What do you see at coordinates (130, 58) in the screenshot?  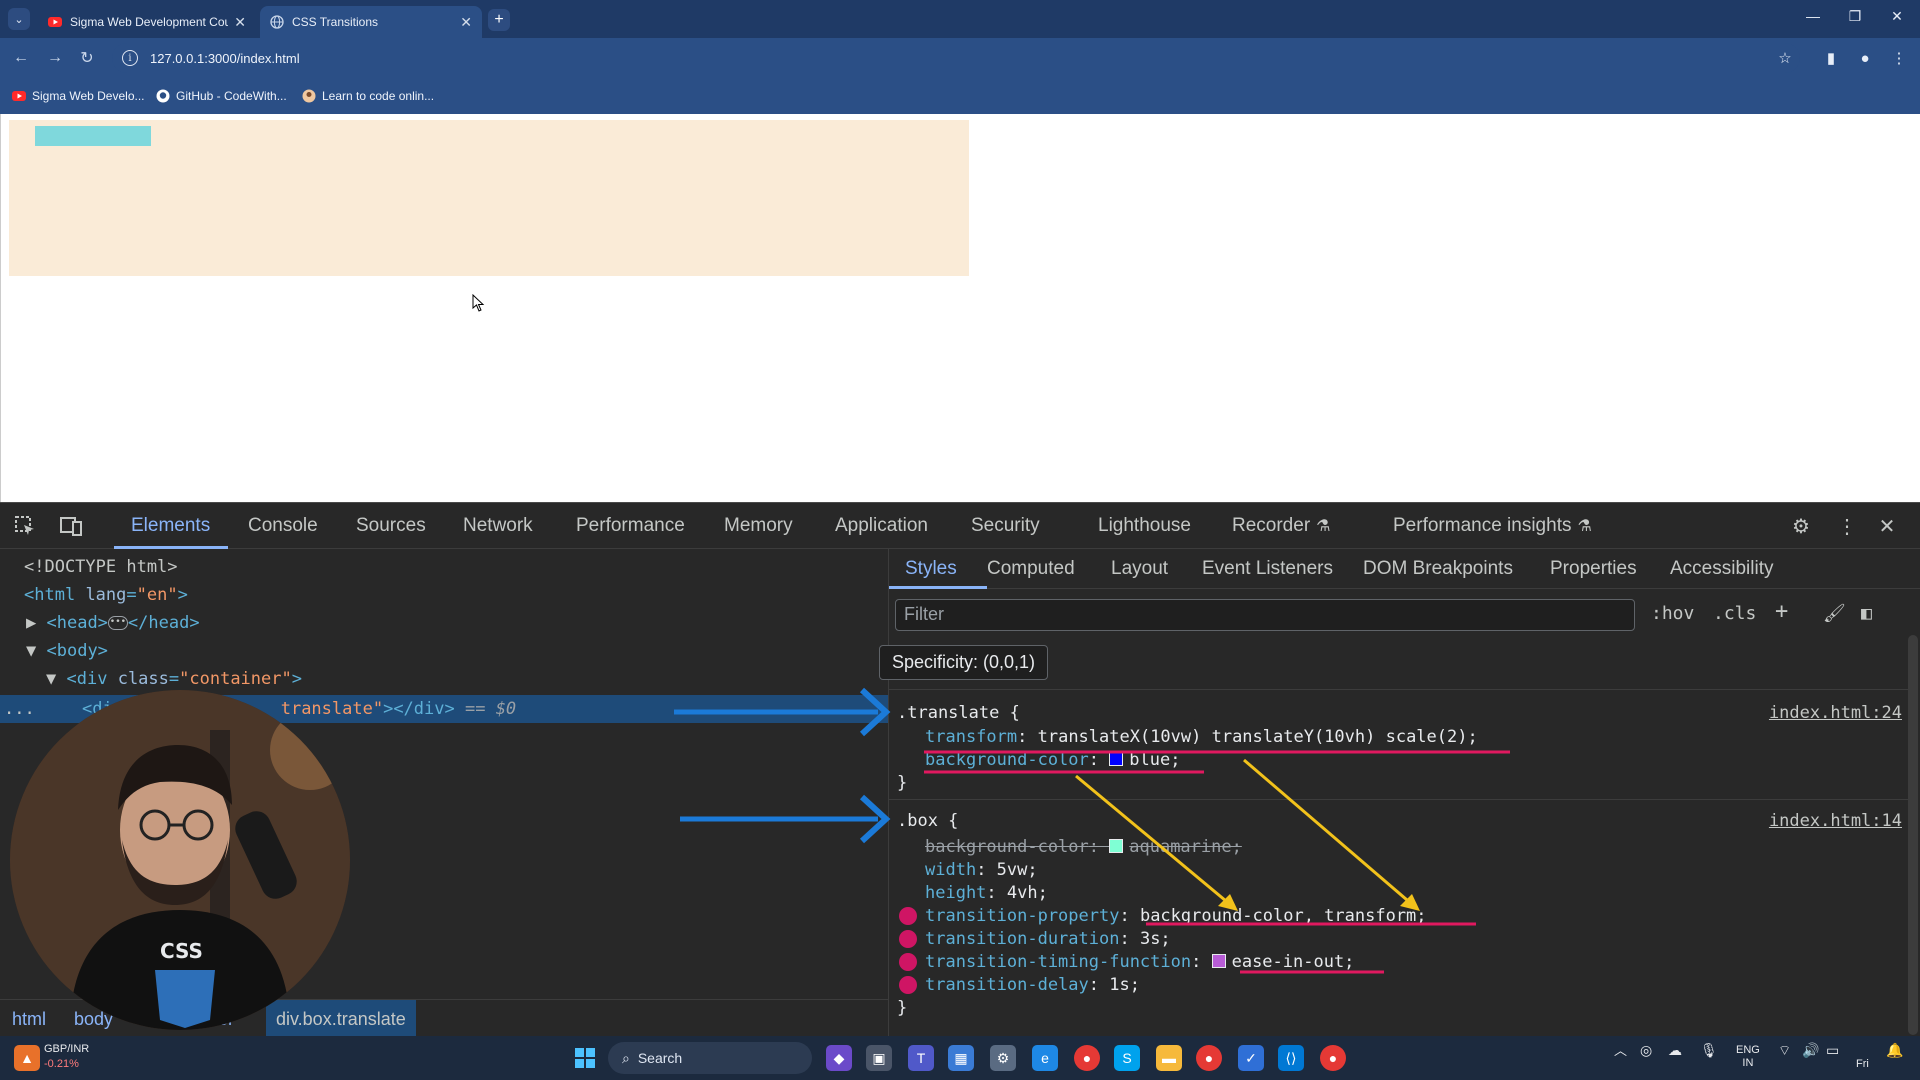 I see `site-info-icon: i` at bounding box center [130, 58].